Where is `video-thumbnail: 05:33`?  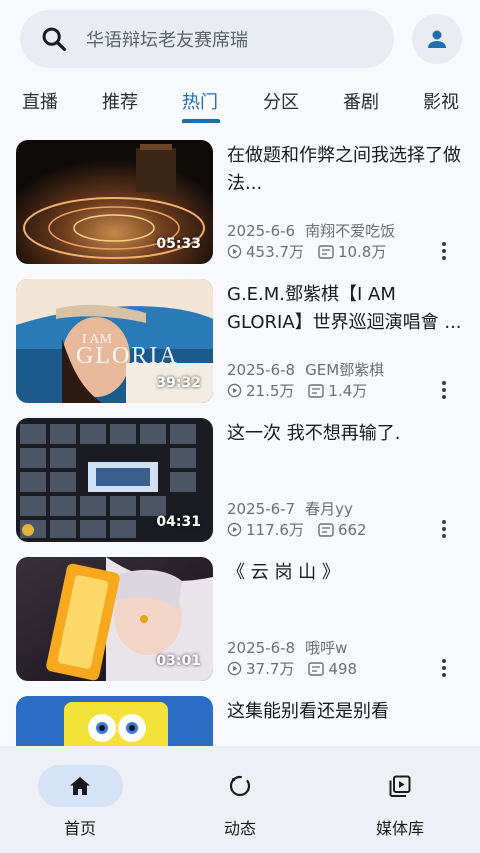 video-thumbnail: 05:33 is located at coordinates (114, 202).